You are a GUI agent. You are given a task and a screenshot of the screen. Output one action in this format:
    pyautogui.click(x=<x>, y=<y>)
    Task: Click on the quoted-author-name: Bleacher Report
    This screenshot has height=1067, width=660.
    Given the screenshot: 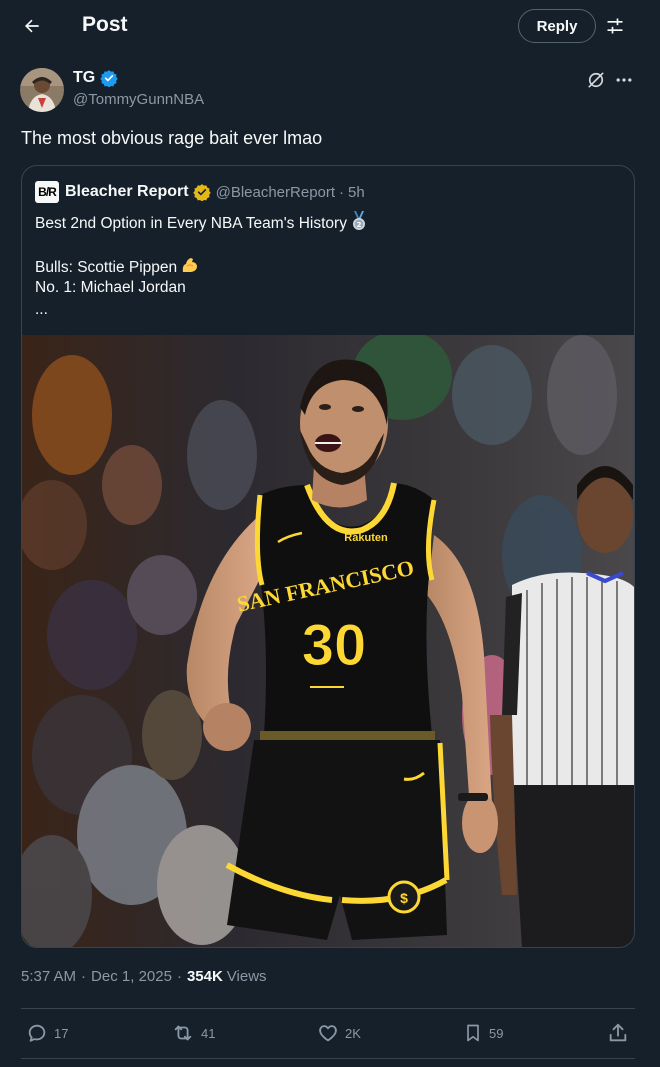 What is the action you would take?
    pyautogui.click(x=127, y=192)
    